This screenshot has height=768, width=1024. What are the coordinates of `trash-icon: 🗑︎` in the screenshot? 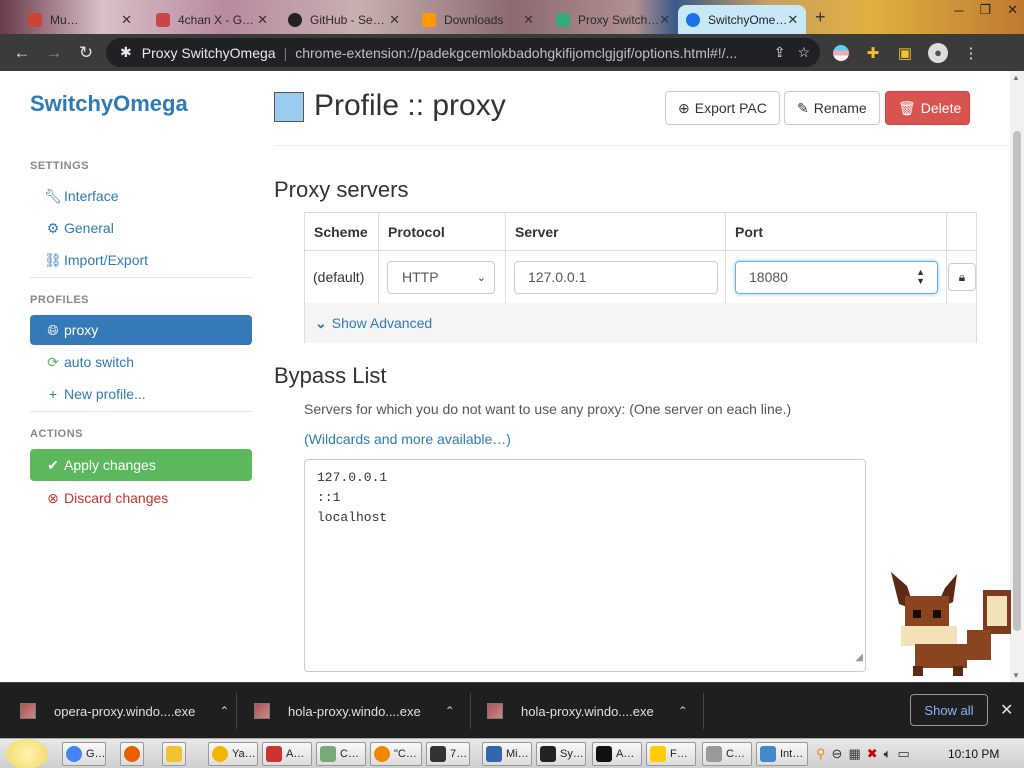 It's located at (907, 107).